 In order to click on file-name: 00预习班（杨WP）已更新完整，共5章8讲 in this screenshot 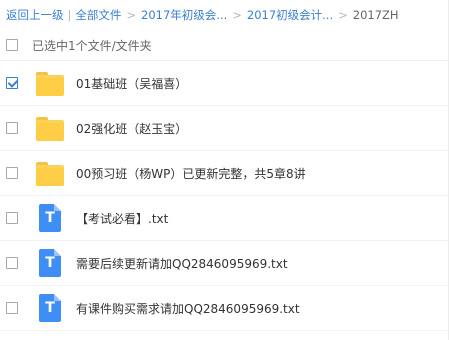, I will do `click(191, 173)`.